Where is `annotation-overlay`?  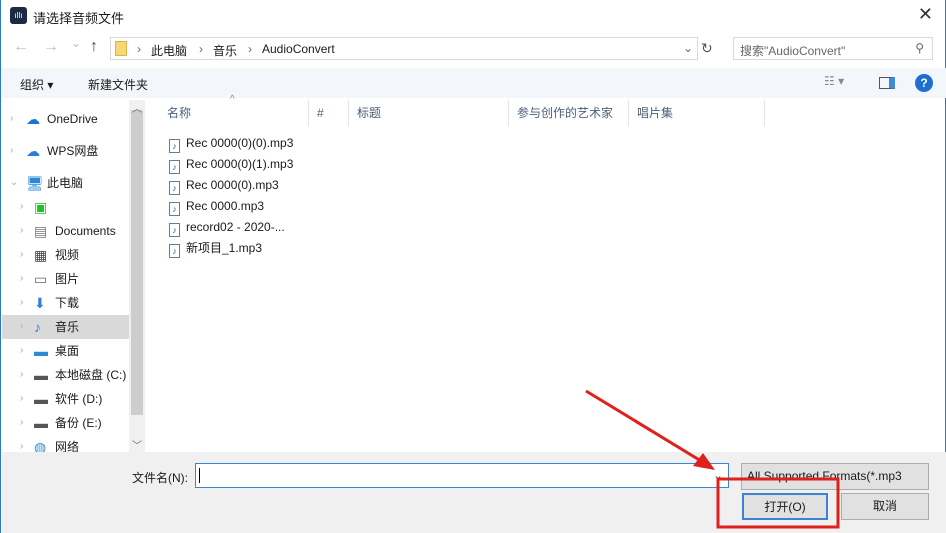
annotation-overlay is located at coordinates (712, 459).